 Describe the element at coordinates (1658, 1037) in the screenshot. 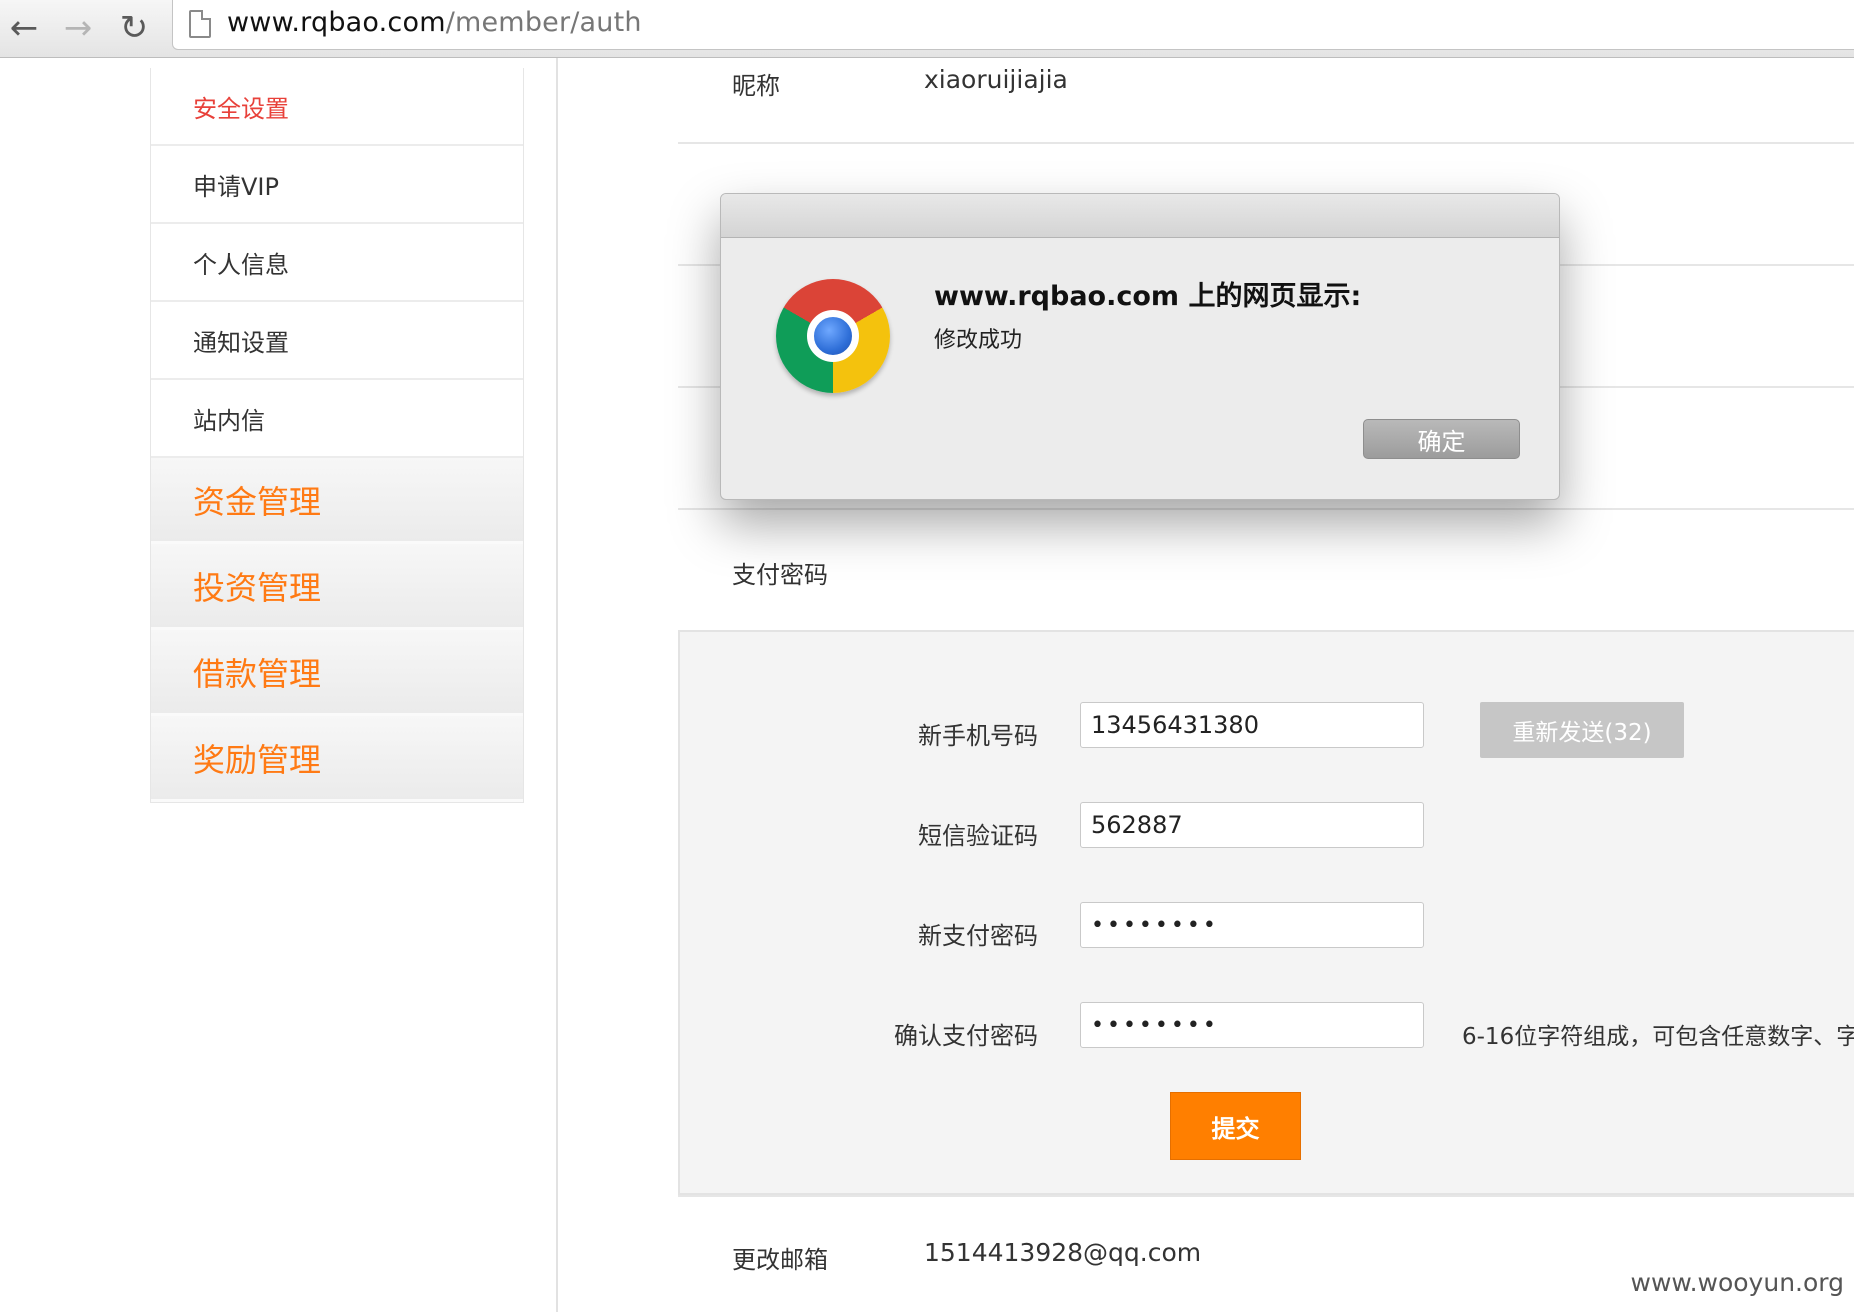

I see `password-hint: 6-16位字符组成，可包含任意数字、字` at that location.